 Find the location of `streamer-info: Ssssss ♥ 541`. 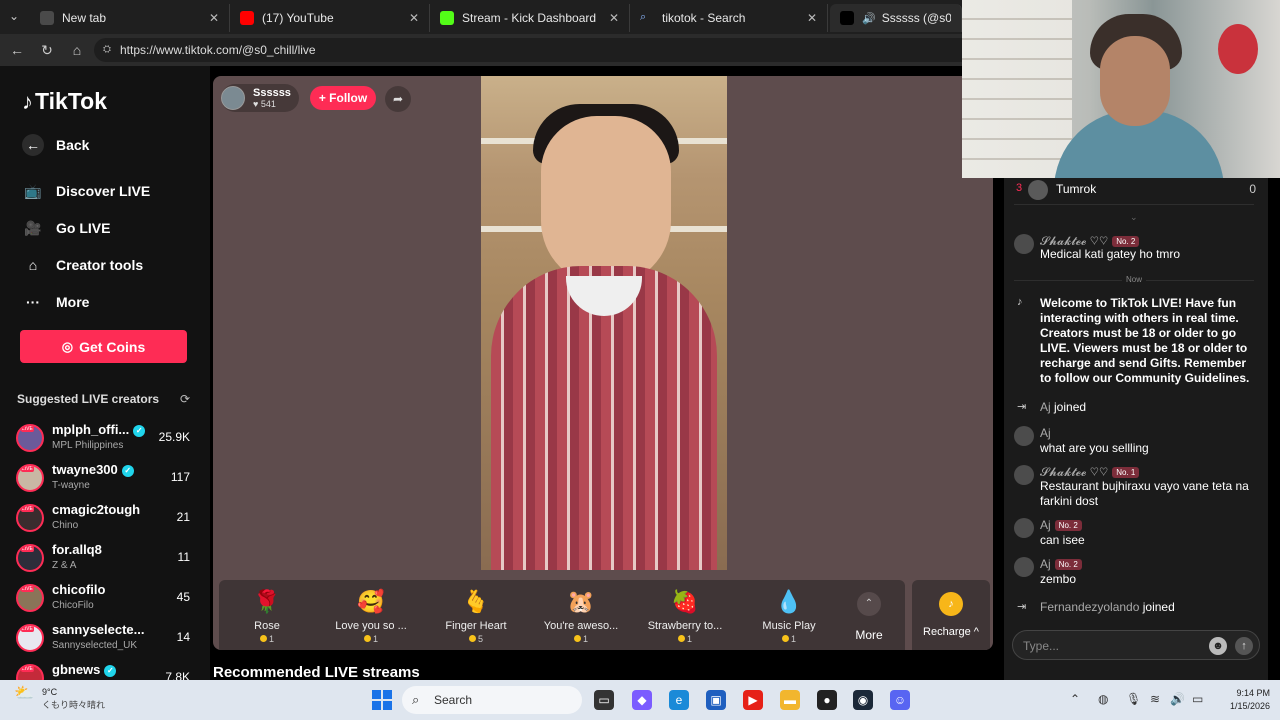

streamer-info: Ssssss ♥ 541 is located at coordinates (260, 98).